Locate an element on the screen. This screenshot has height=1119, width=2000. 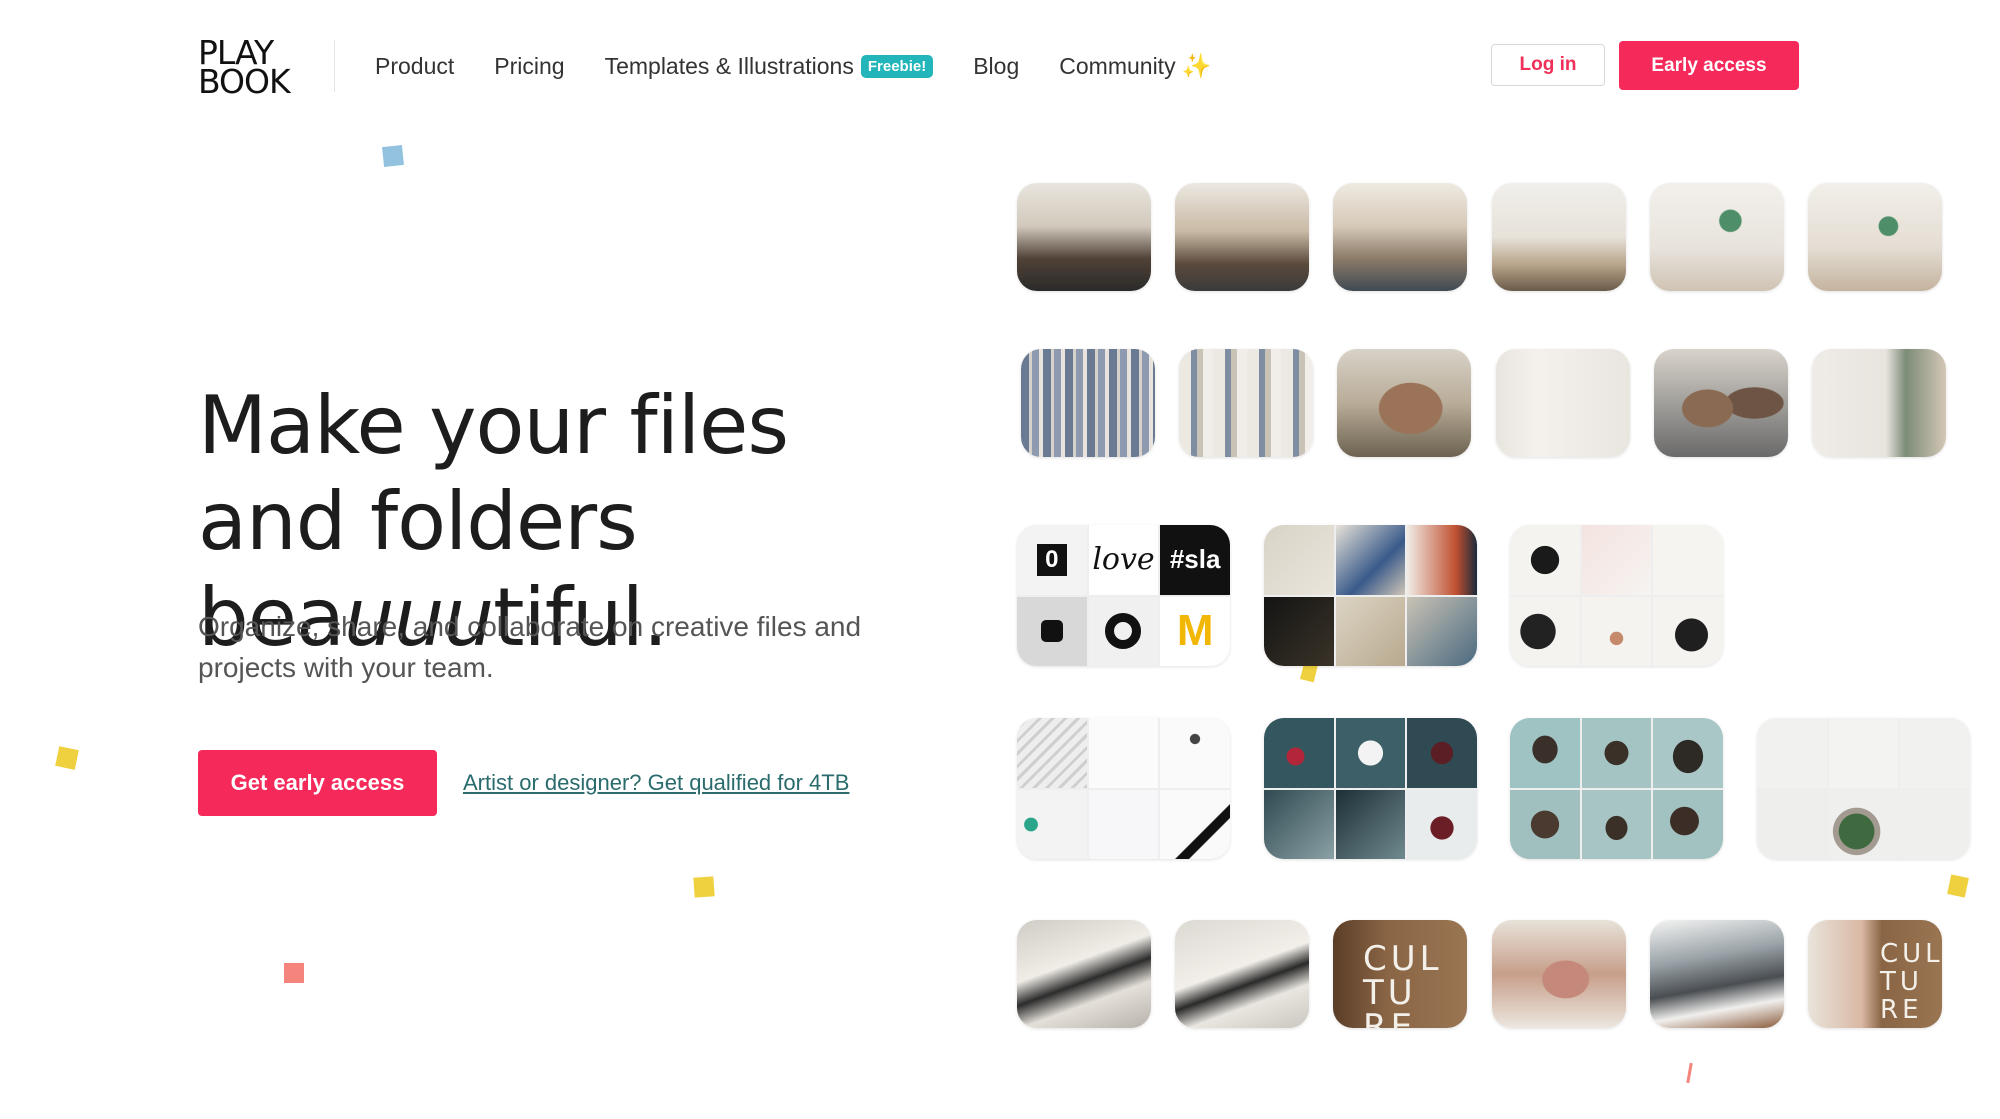
confetti-blue is located at coordinates (393, 156).